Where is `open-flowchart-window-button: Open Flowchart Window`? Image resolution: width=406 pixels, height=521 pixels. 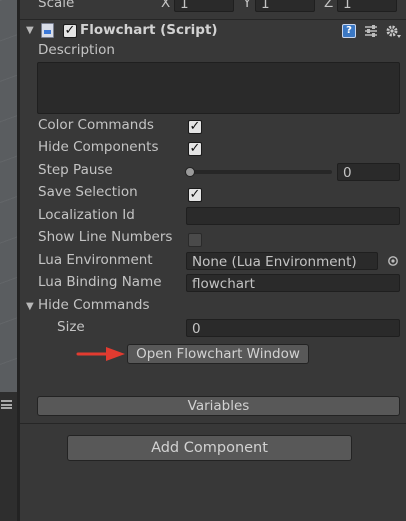 open-flowchart-window-button: Open Flowchart Window is located at coordinates (218, 354).